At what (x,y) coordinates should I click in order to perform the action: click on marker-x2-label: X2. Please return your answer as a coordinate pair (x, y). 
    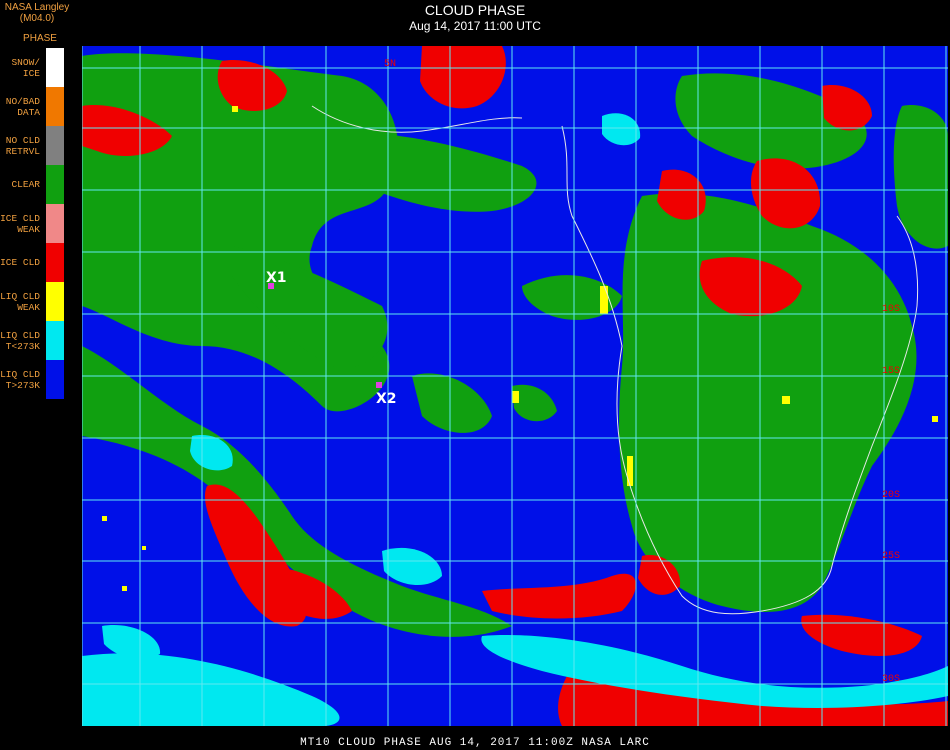
    Looking at the image, I should click on (386, 399).